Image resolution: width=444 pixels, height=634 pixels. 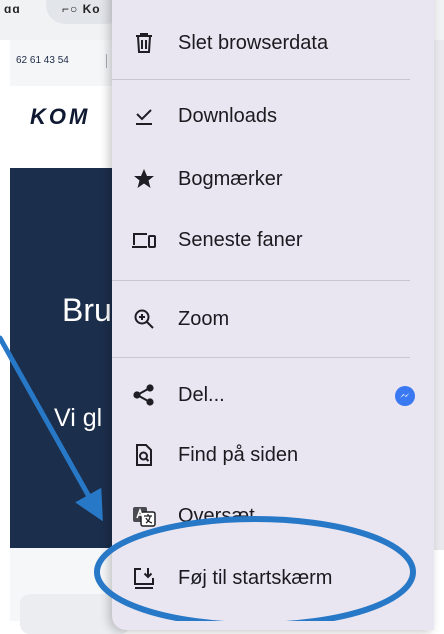 What do you see at coordinates (144, 319) in the screenshot?
I see `zoom-icon` at bounding box center [144, 319].